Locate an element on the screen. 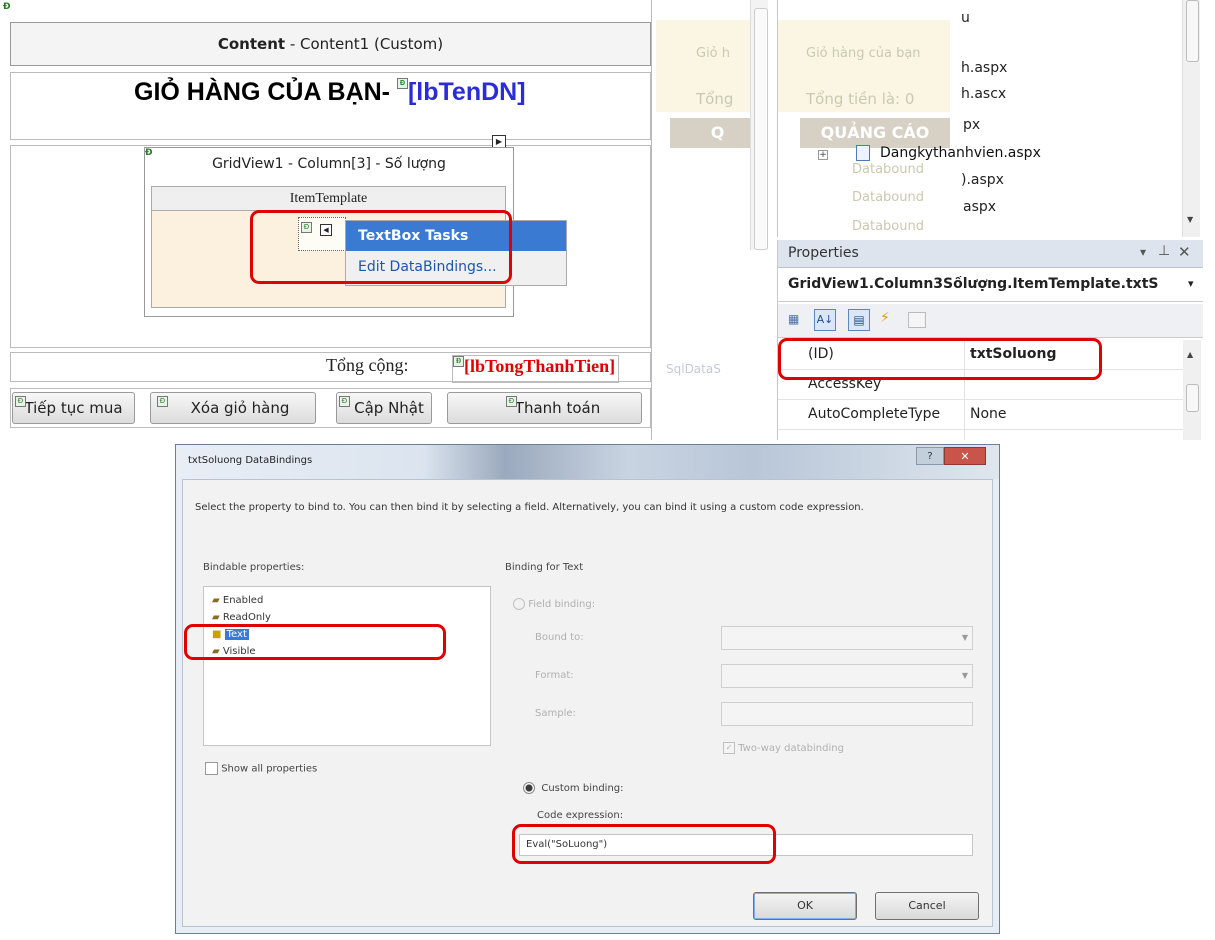  binding-for-label: Binding for Text is located at coordinates (544, 567).